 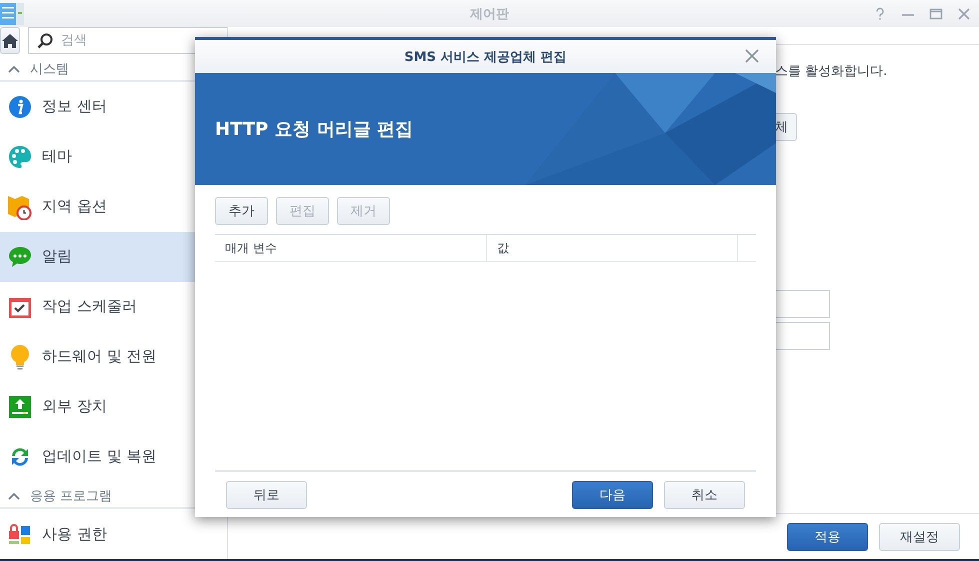 I want to click on home-button, so click(x=10, y=40).